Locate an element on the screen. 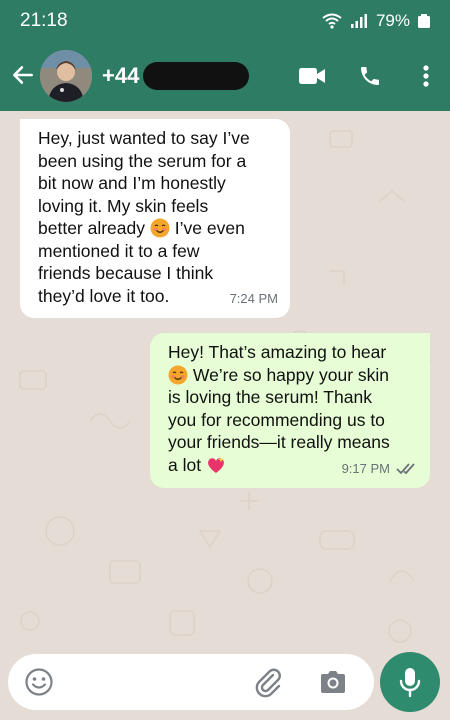  voice-message-button is located at coordinates (410, 682).